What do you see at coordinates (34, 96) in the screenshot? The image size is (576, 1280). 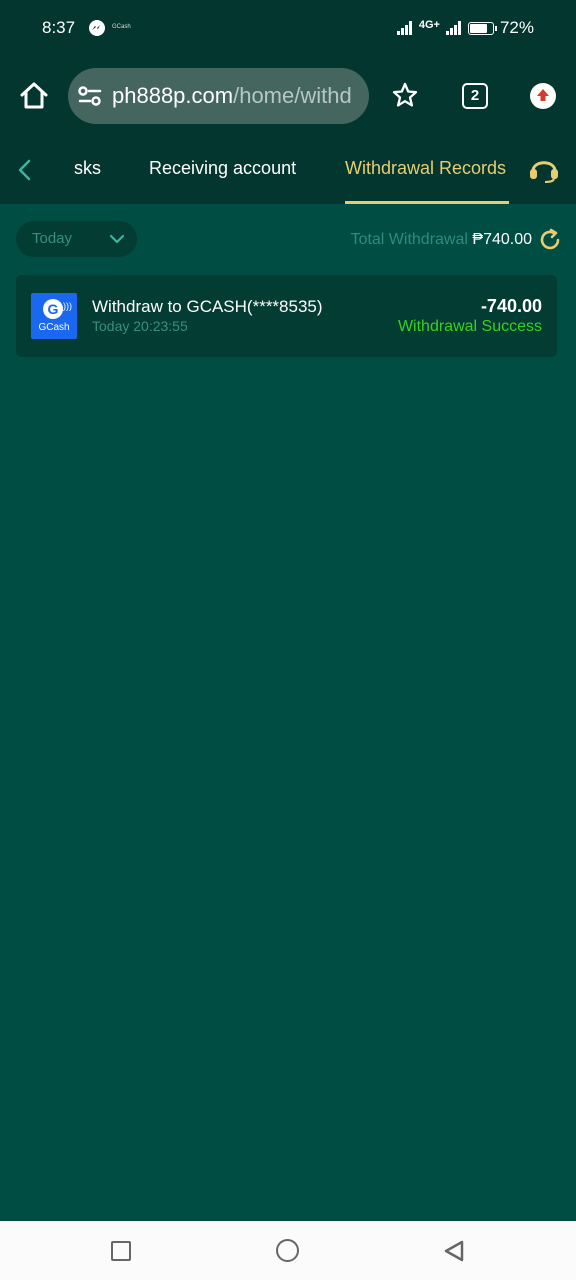 I see `home-icon` at bounding box center [34, 96].